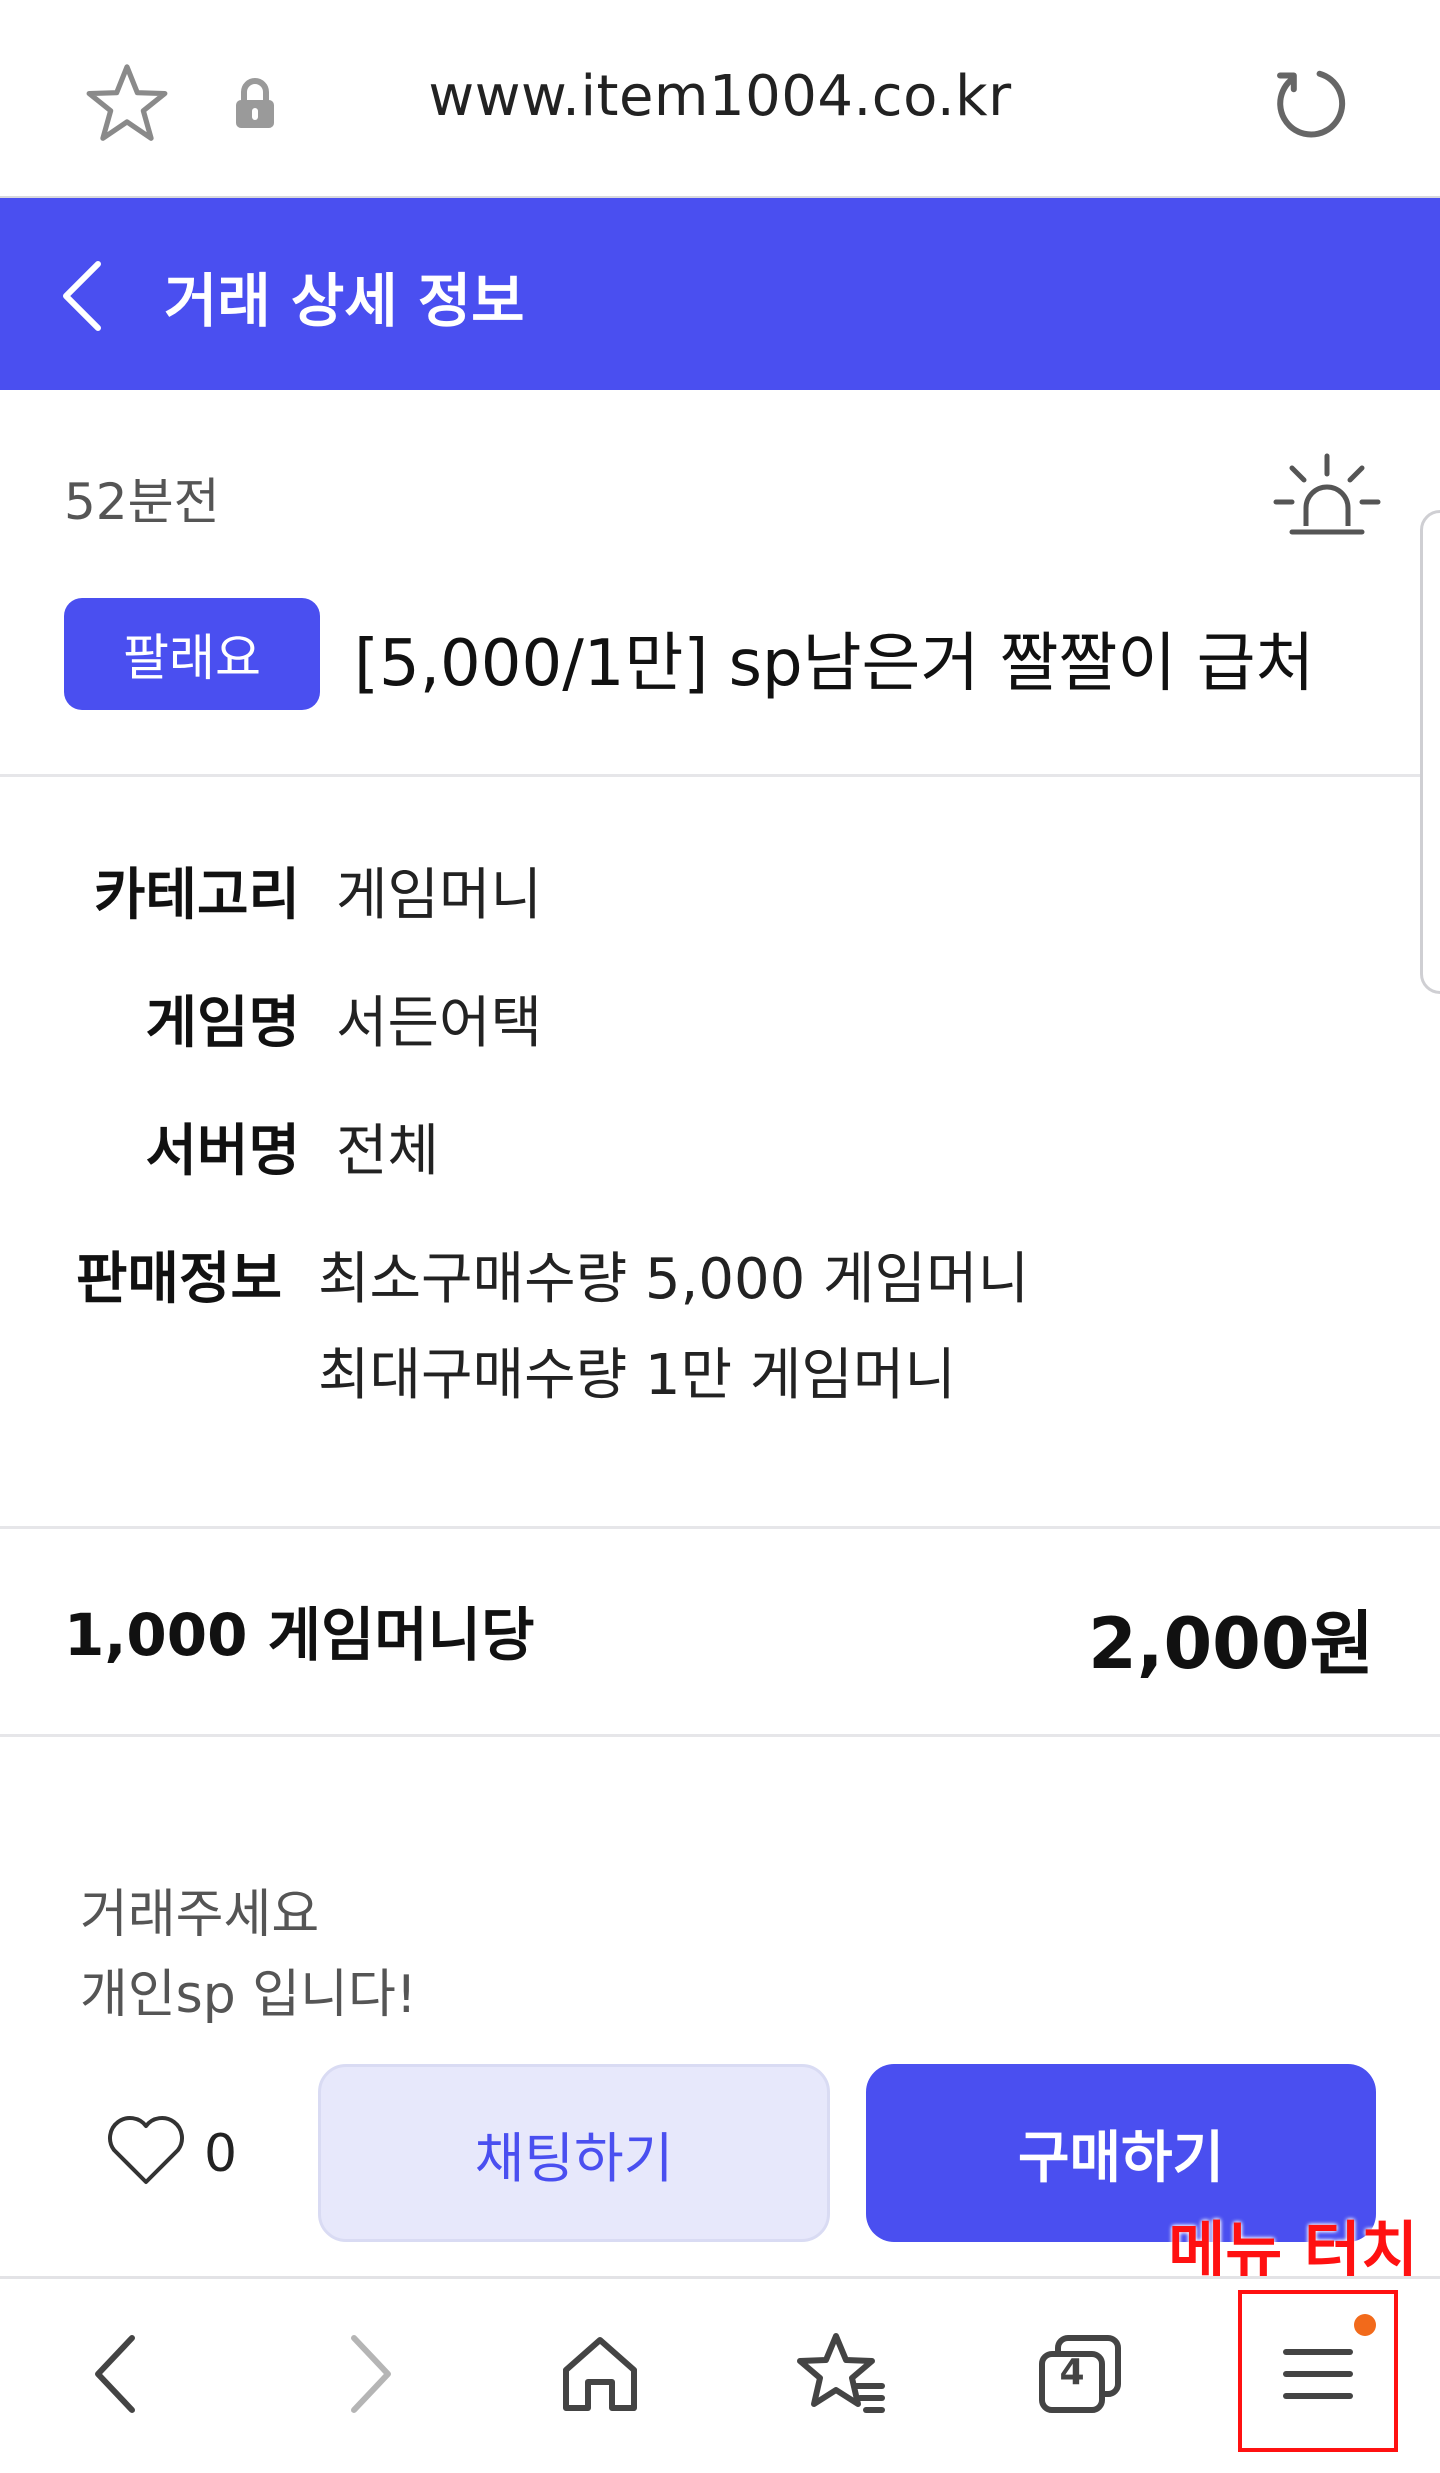 The width and height of the screenshot is (1440, 2473). I want to click on heart-icon, so click(146, 2150).